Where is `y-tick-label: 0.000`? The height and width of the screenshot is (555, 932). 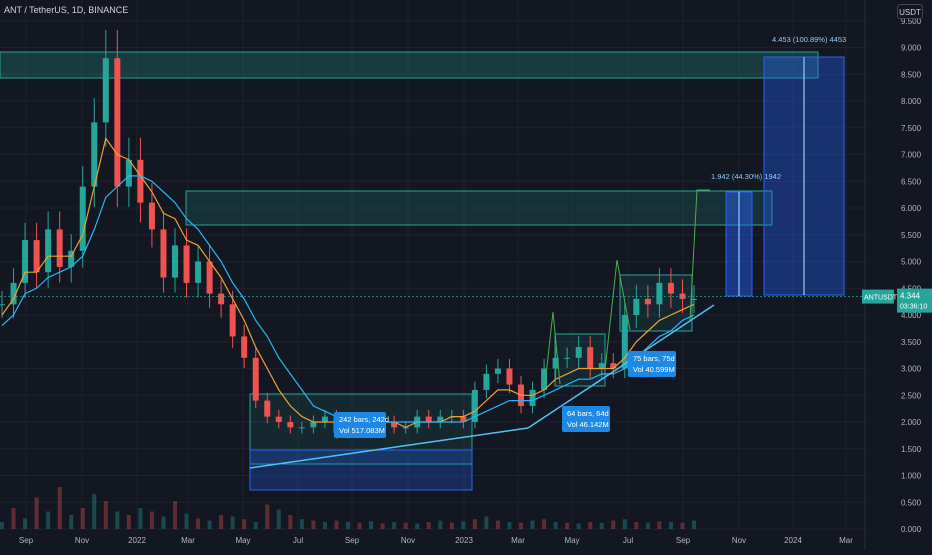
y-tick-label: 0.000 is located at coordinates (911, 529).